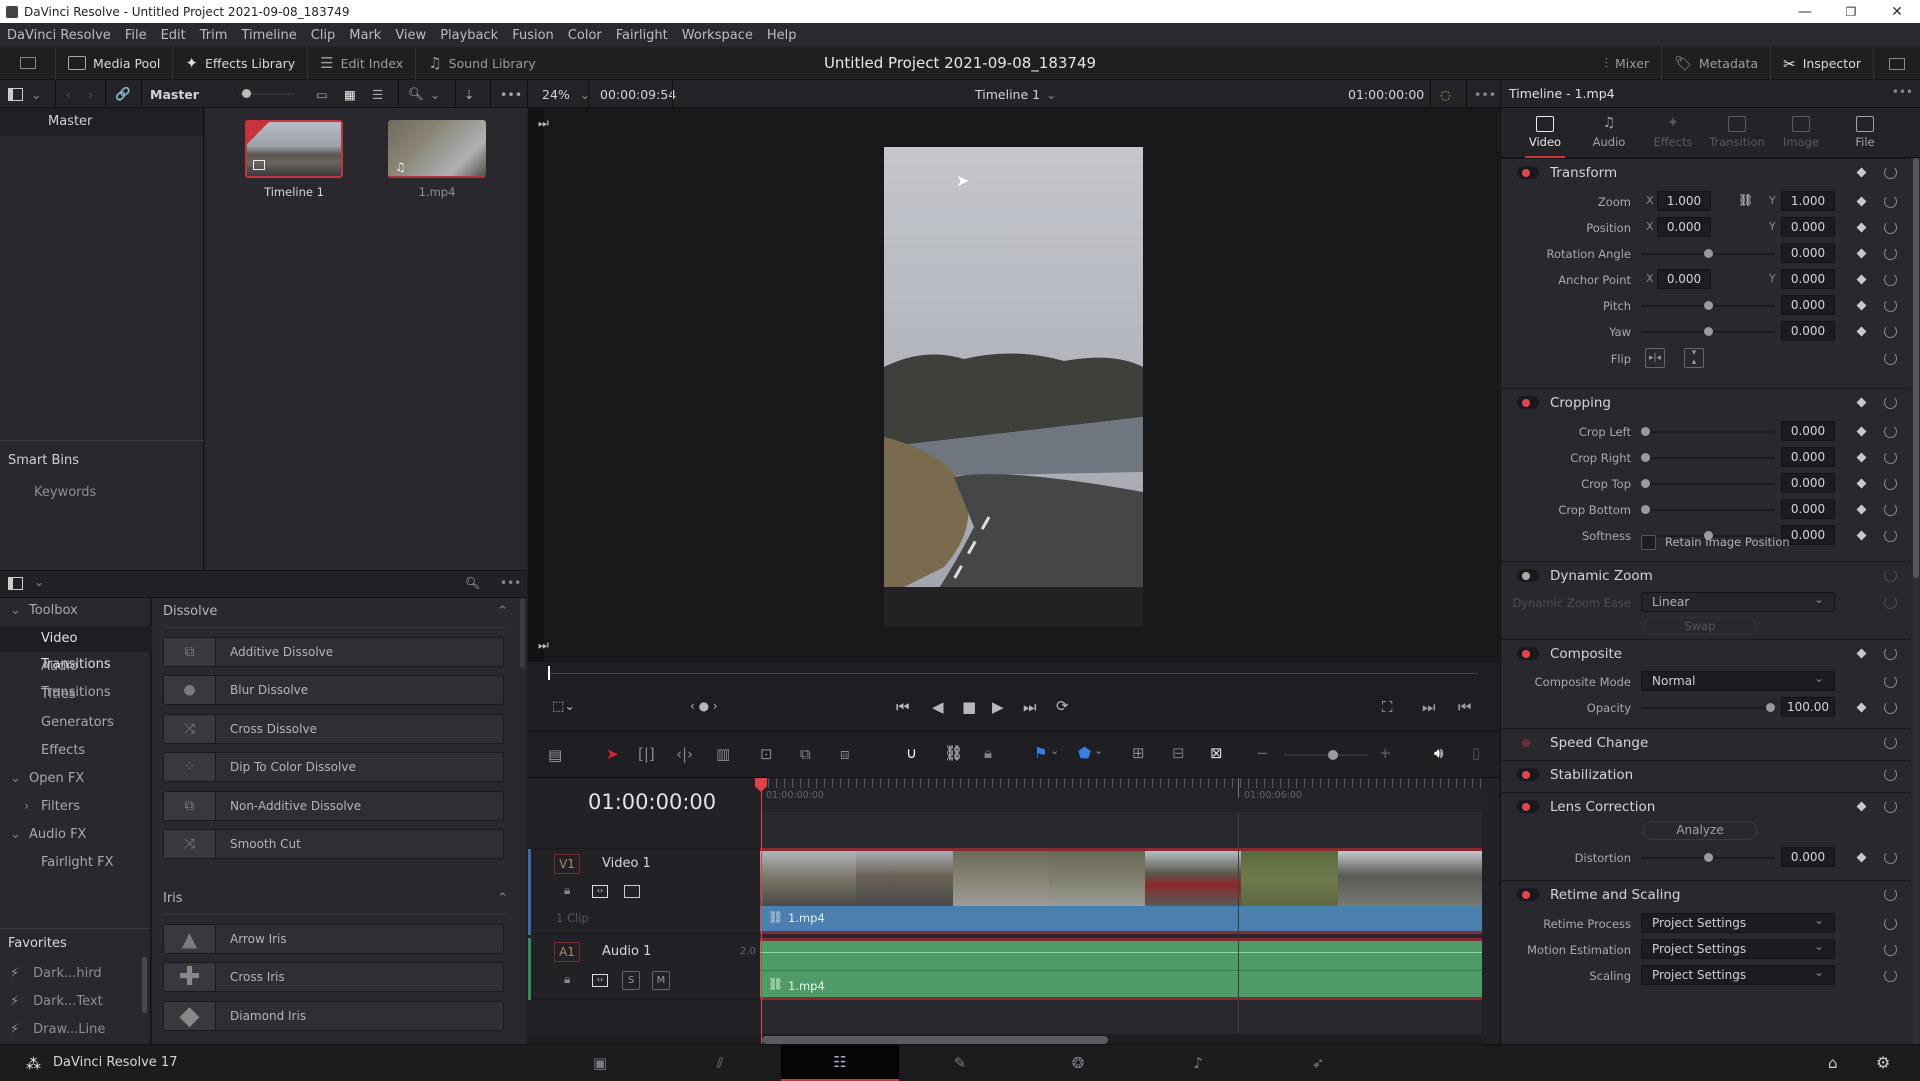 This screenshot has height=1081, width=1920. I want to click on chevron-down-icon: ⌄, so click(1054, 750).